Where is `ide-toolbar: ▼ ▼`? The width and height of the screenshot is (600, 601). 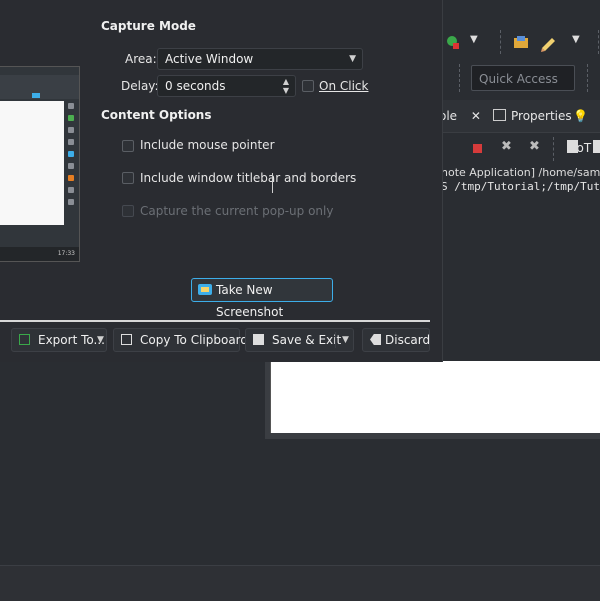
ide-toolbar: ▼ ▼ is located at coordinates (515, 42).